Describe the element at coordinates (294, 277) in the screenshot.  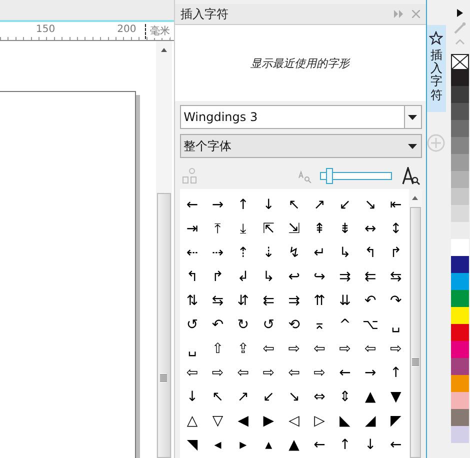
I see `glyph-cell: ↩` at that location.